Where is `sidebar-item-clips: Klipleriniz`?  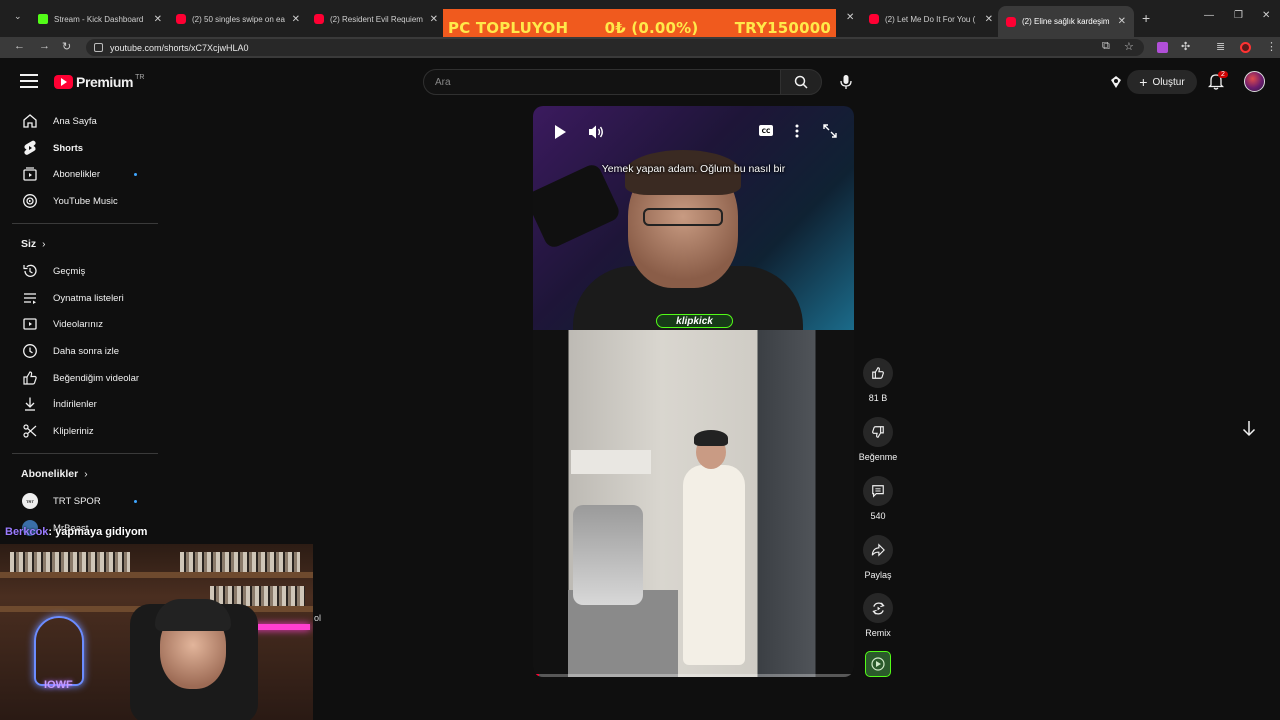 sidebar-item-clips: Klipleriniz is located at coordinates (80, 431).